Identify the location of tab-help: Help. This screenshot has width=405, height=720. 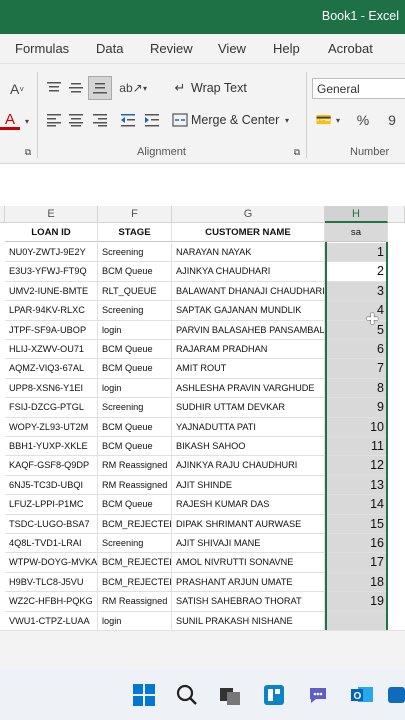
(286, 48).